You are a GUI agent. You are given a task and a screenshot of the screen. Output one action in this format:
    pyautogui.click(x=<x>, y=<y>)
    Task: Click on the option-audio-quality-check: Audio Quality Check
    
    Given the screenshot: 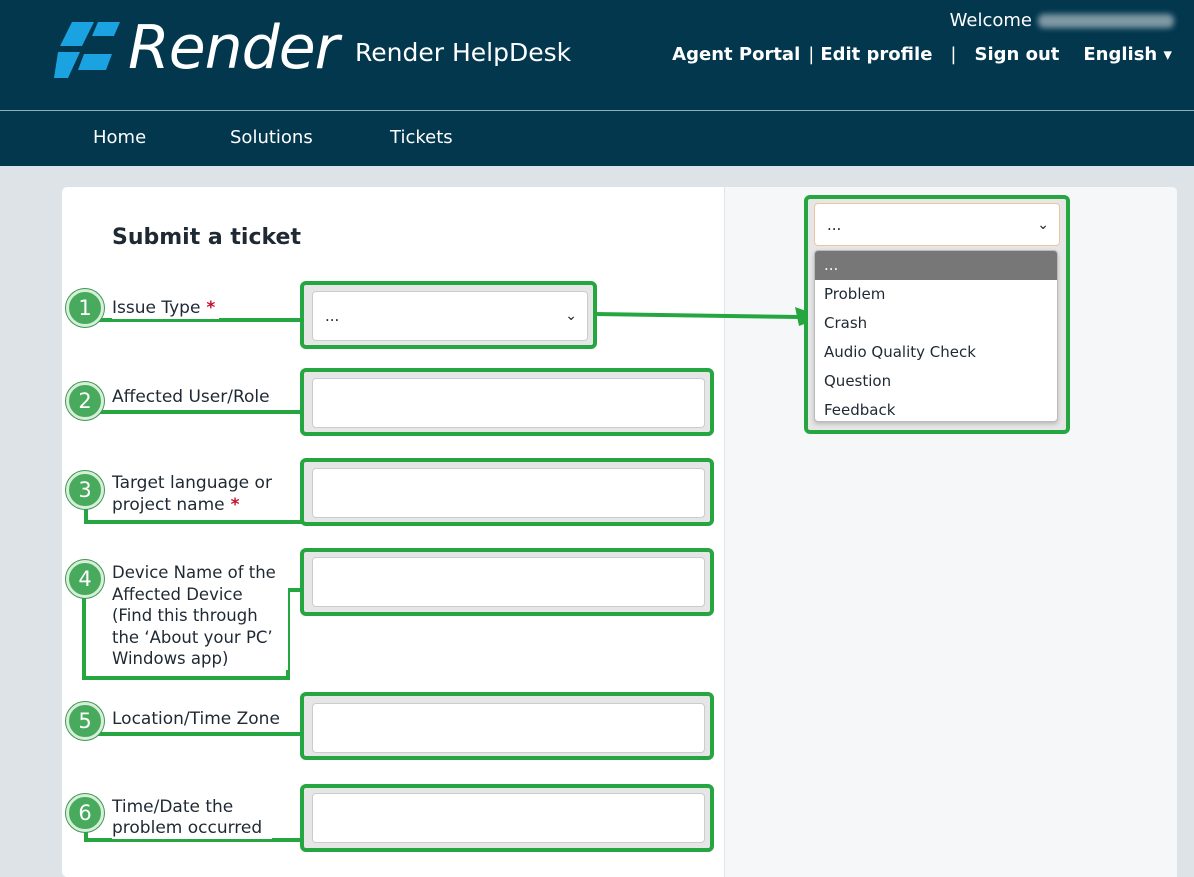 What is the action you would take?
    pyautogui.click(x=936, y=352)
    